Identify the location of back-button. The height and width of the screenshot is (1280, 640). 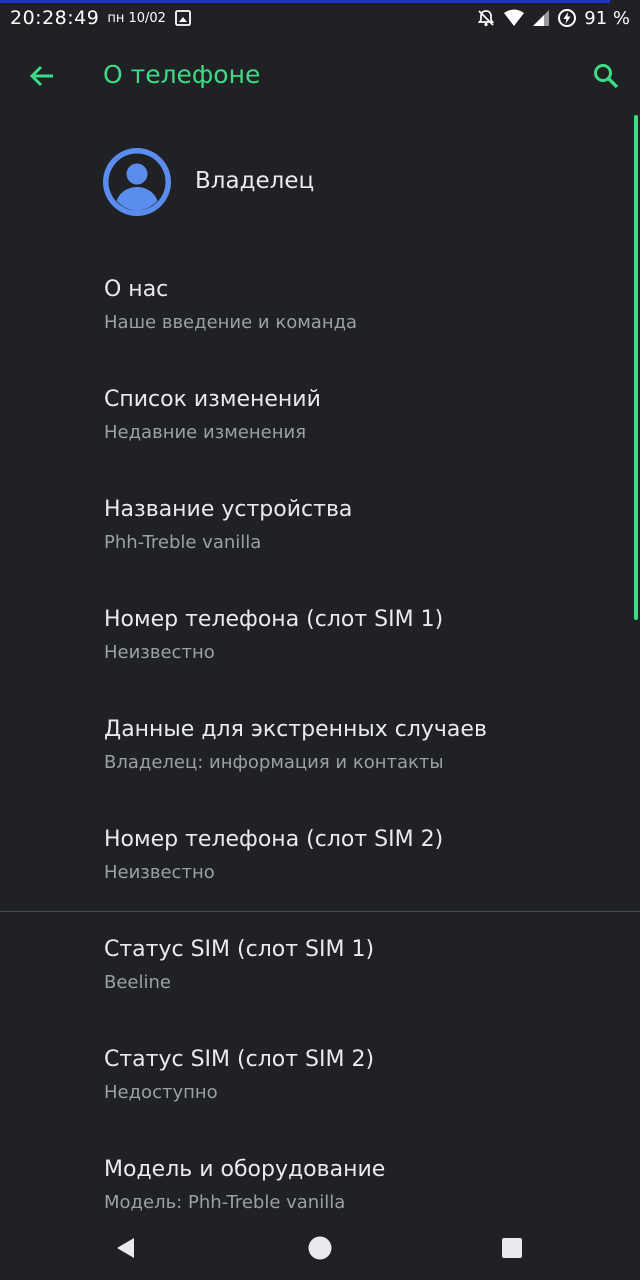
(42, 76).